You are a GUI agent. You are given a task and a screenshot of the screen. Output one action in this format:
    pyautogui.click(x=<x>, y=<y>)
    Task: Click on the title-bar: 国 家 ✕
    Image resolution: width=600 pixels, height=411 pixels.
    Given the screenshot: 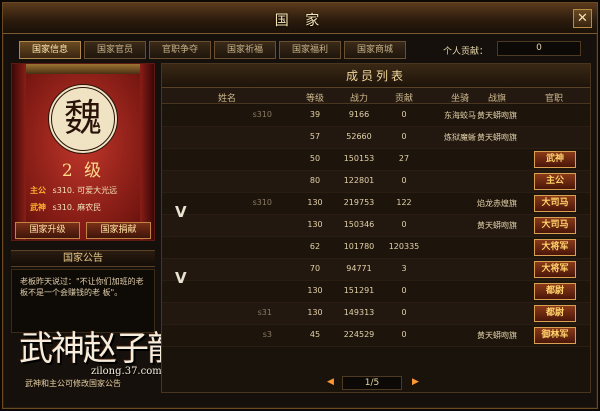 What is the action you would take?
    pyautogui.click(x=300, y=18)
    